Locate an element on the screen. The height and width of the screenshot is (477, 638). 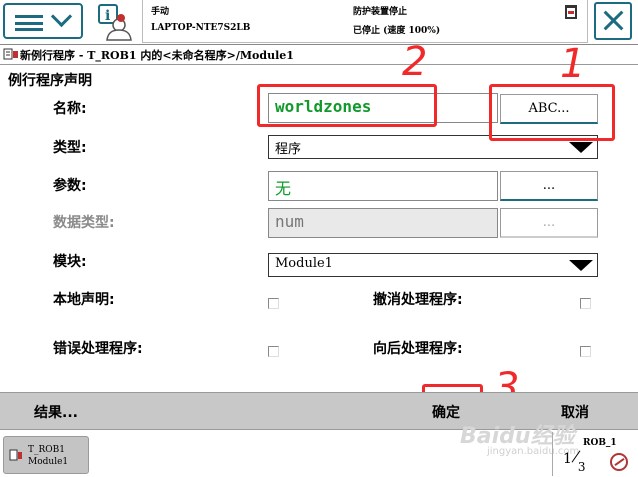
annotation-box-name is located at coordinates (347, 105).